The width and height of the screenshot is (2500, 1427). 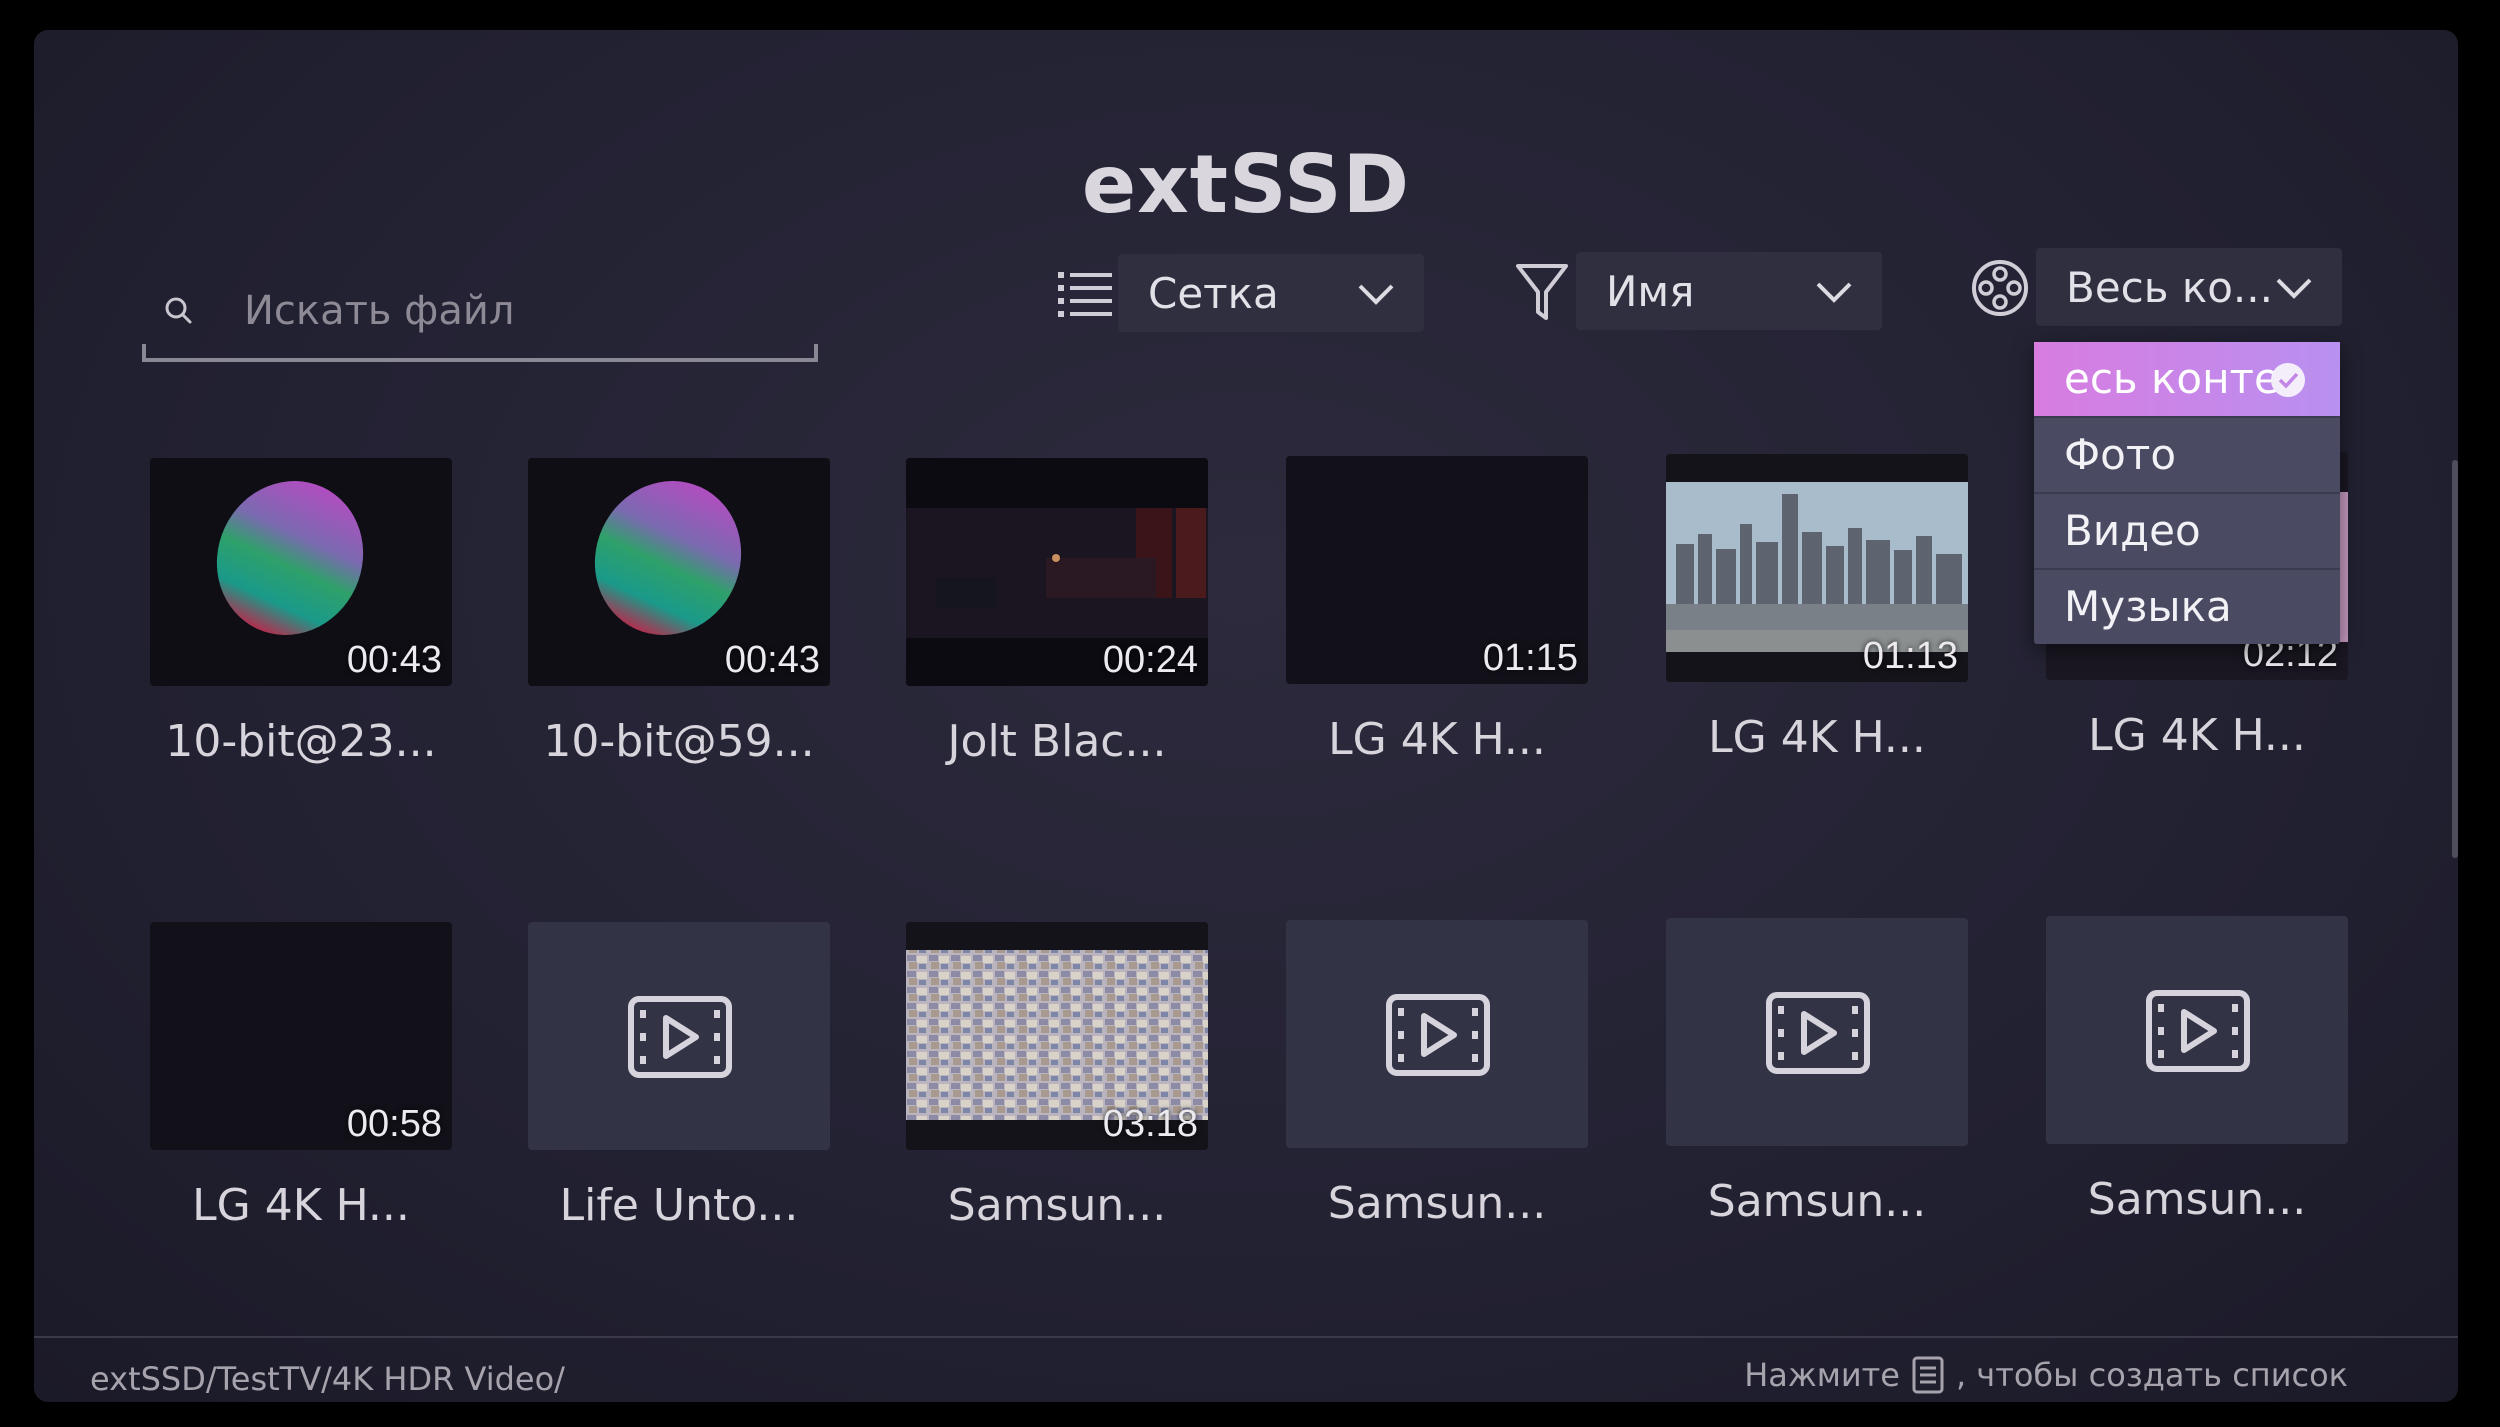 What do you see at coordinates (2288, 380) in the screenshot?
I see `checkmark-icon` at bounding box center [2288, 380].